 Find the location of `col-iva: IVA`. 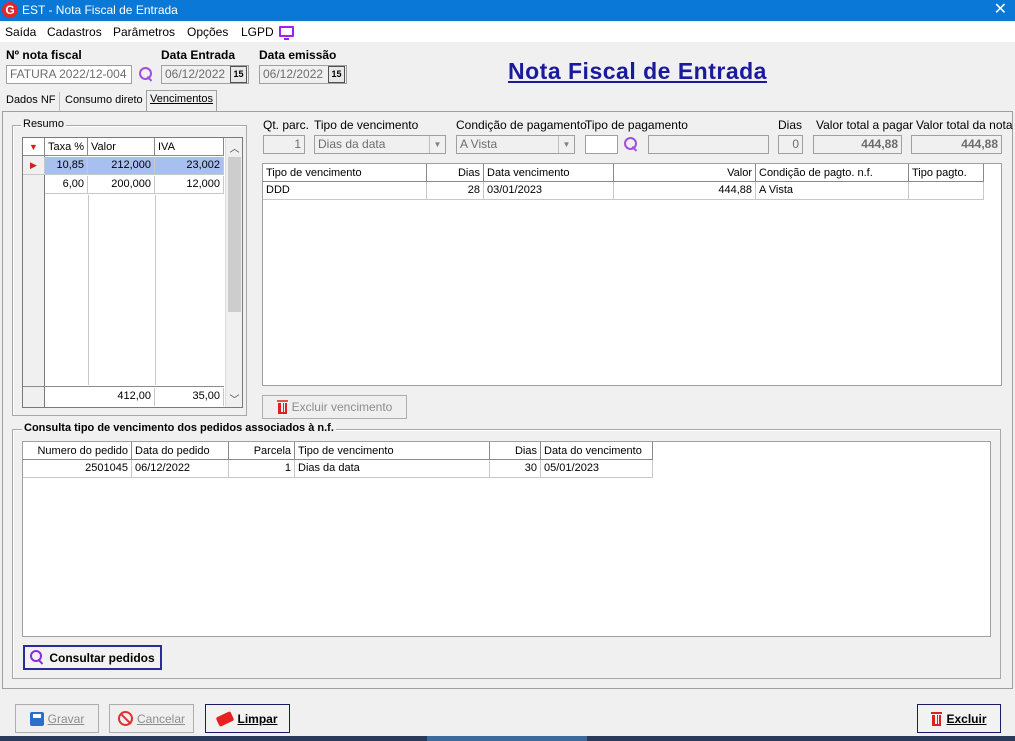

col-iva: IVA is located at coordinates (189, 147).